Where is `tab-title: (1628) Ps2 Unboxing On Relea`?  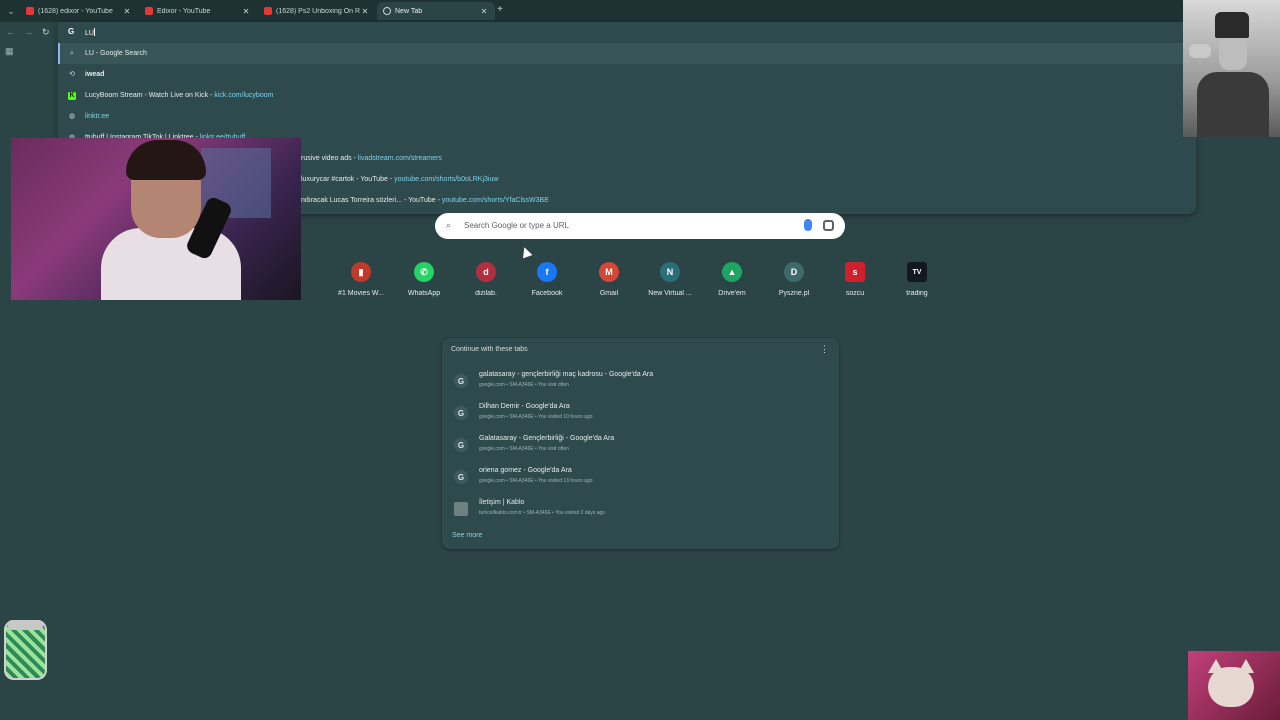
tab-title: (1628) Ps2 Unboxing On Relea is located at coordinates (318, 11).